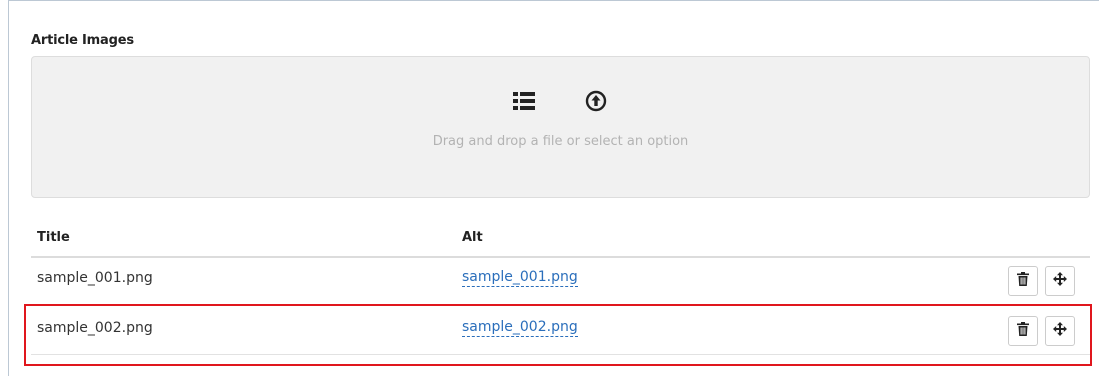 This screenshot has height=376, width=1099. What do you see at coordinates (560, 141) in the screenshot?
I see `dropzone-hint: Drag and drop a file or select an option` at bounding box center [560, 141].